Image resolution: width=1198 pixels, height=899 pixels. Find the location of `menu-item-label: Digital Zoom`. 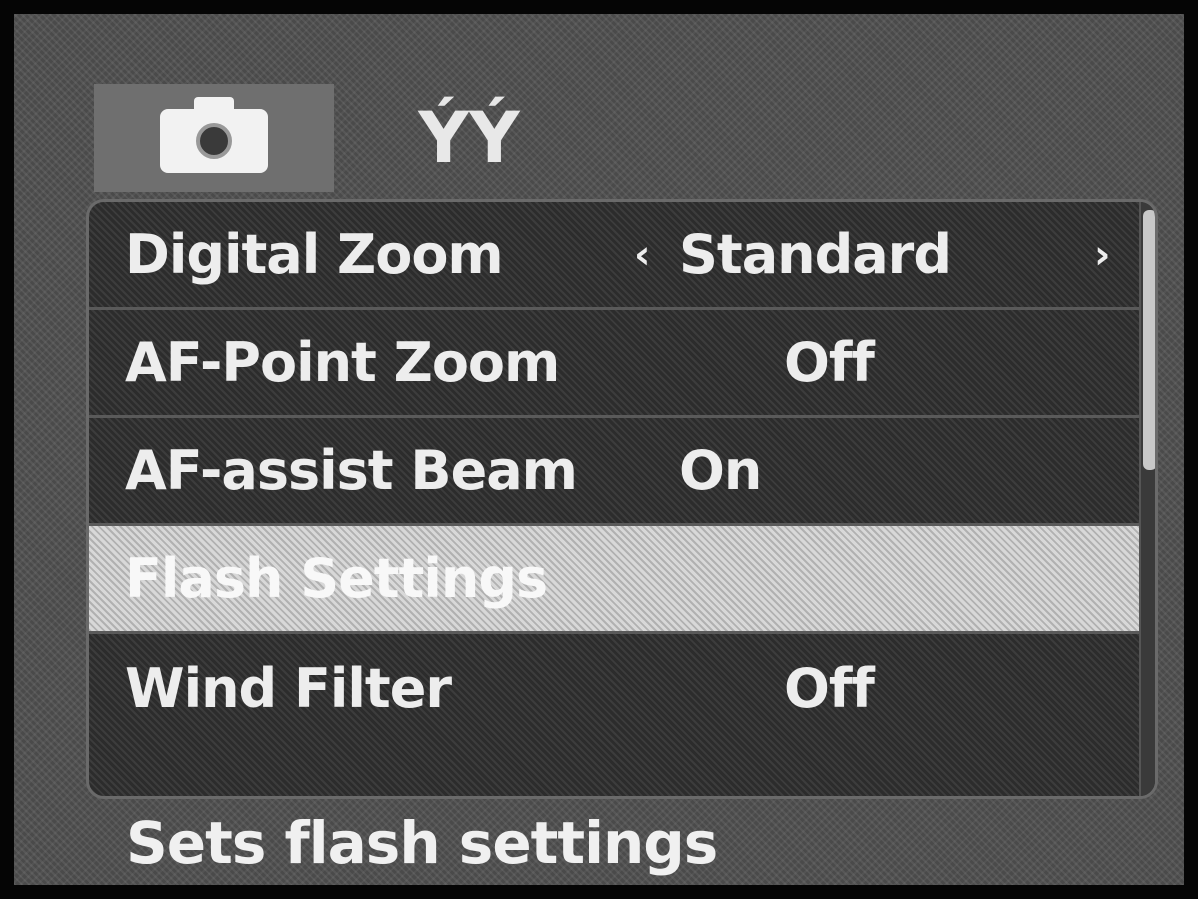

menu-item-label: Digital Zoom is located at coordinates (314, 254).